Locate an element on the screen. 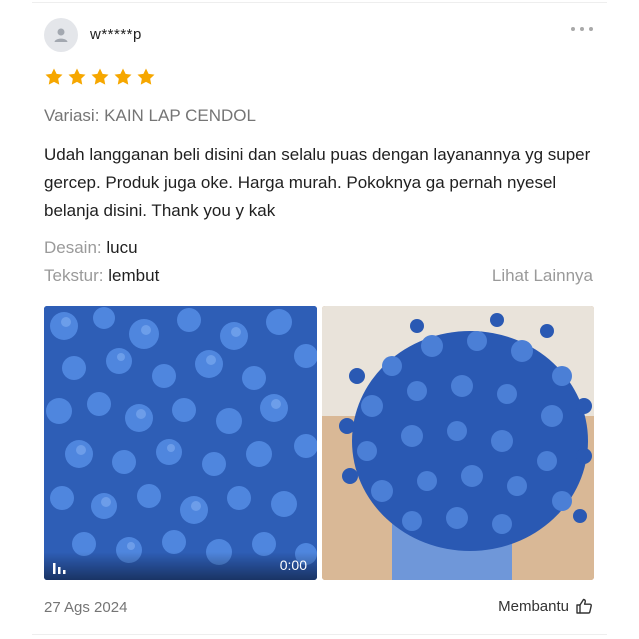 This screenshot has height=639, width=639. helpful-label: Membantu is located at coordinates (533, 606).